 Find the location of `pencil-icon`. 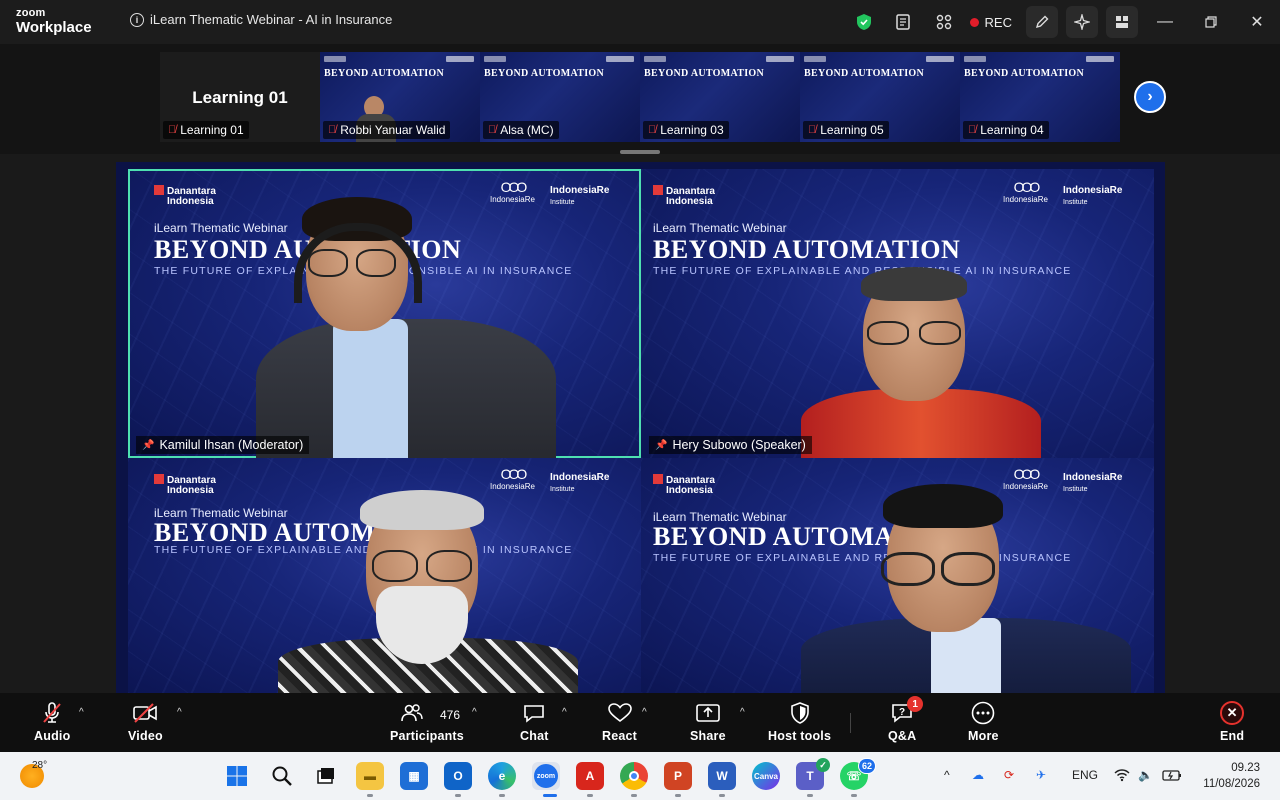

pencil-icon is located at coordinates (1042, 22).